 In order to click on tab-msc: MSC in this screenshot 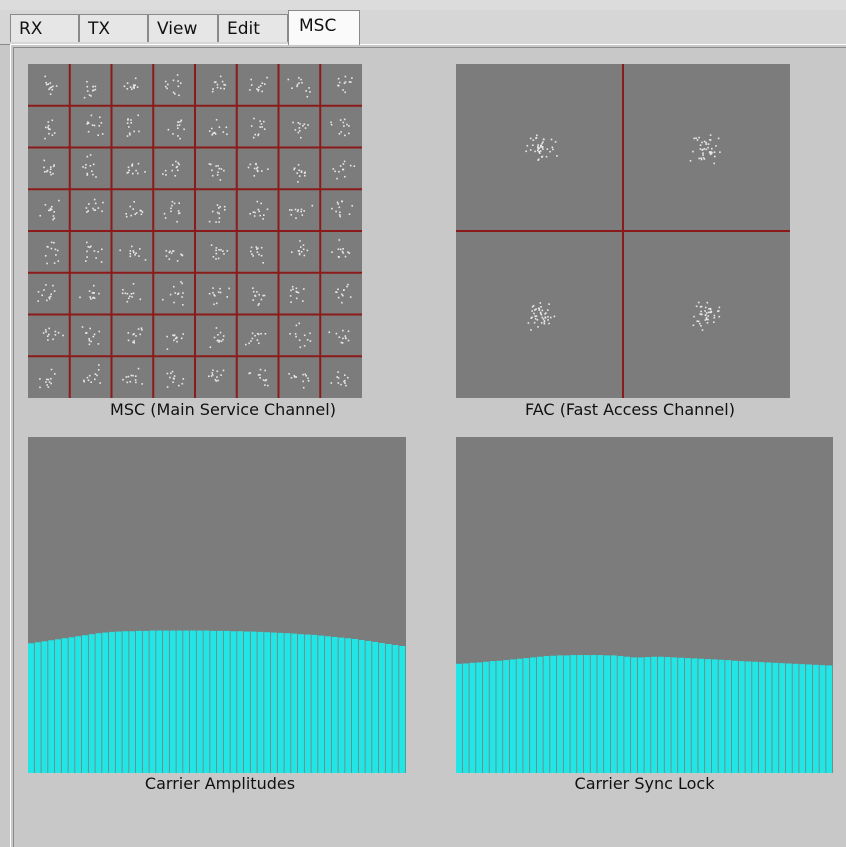, I will do `click(324, 27)`.